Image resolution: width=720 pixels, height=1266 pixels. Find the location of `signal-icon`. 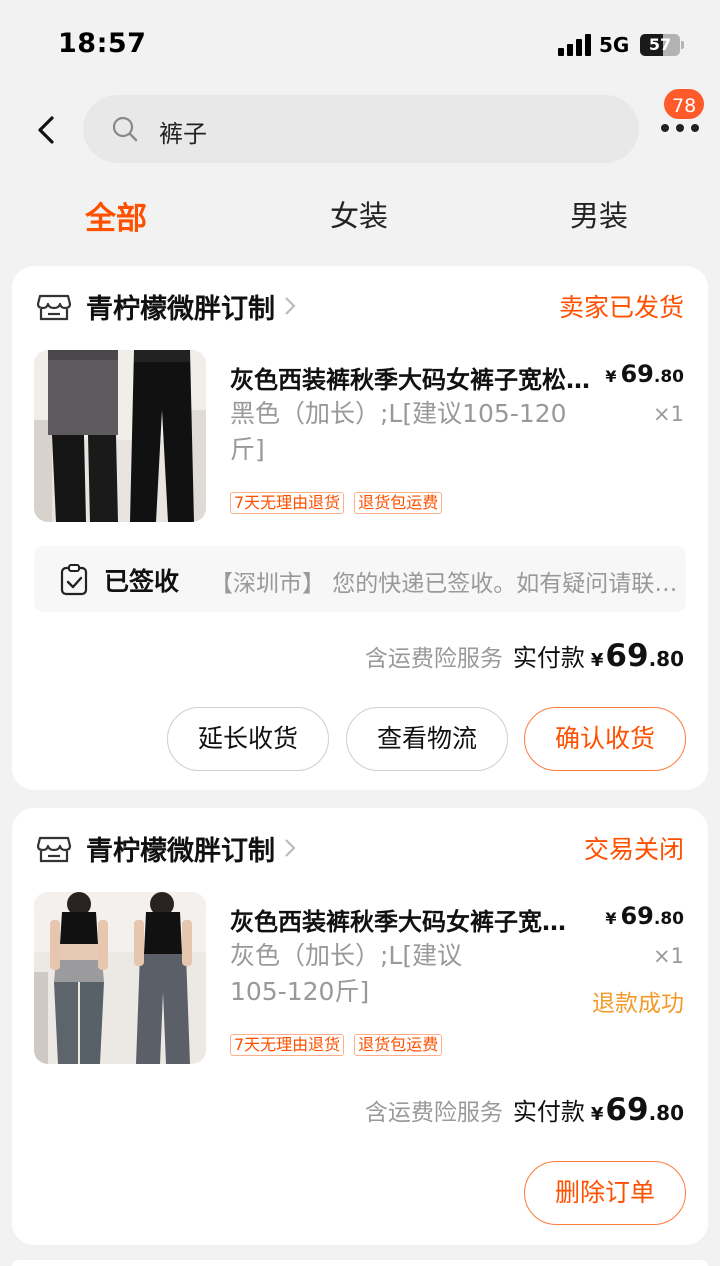

signal-icon is located at coordinates (575, 45).